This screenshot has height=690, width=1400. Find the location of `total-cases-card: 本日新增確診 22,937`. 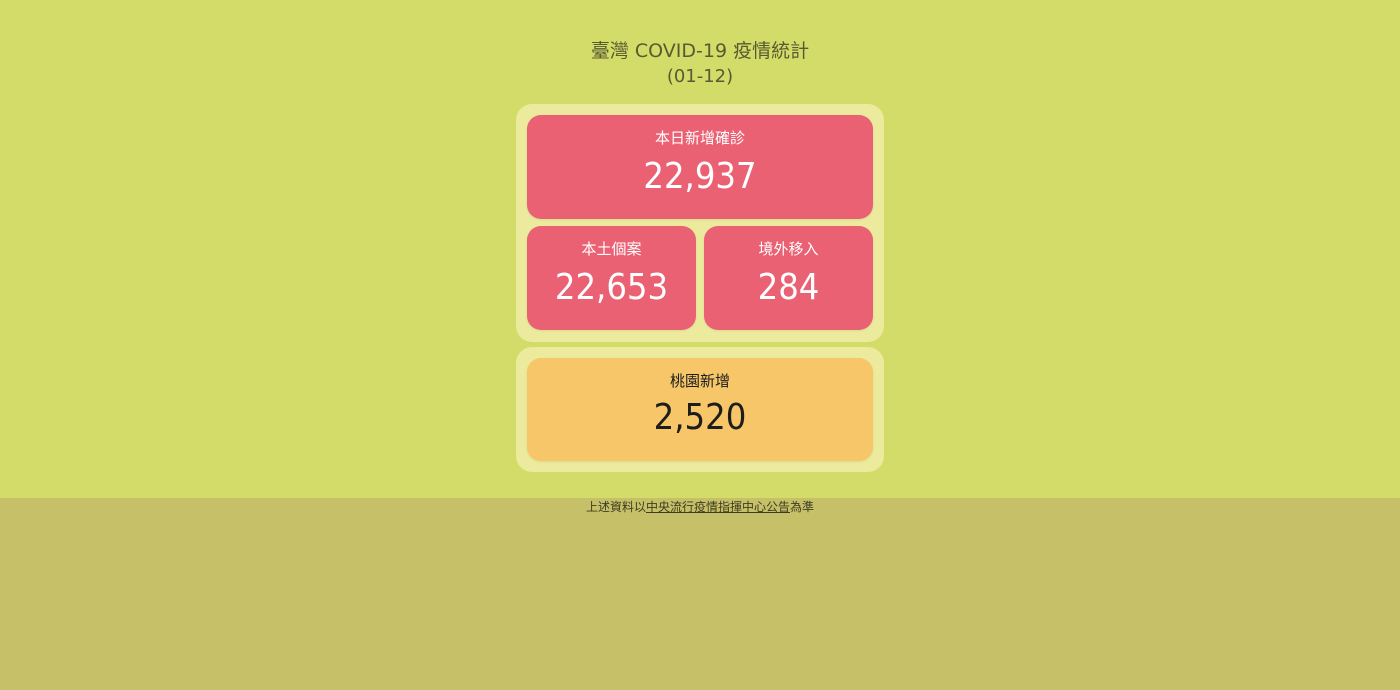

total-cases-card: 本日新增確診 22,937 is located at coordinates (700, 167).